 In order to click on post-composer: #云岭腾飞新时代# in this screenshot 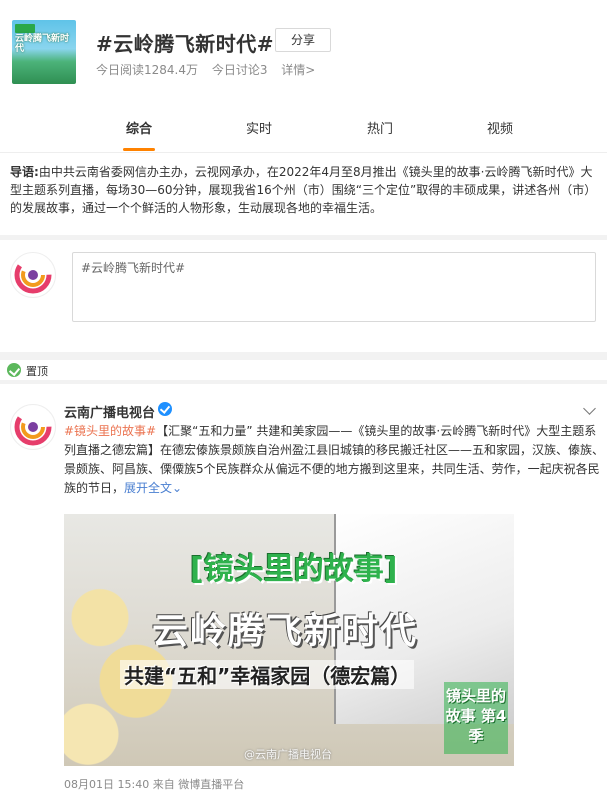, I will do `click(303, 296)`.